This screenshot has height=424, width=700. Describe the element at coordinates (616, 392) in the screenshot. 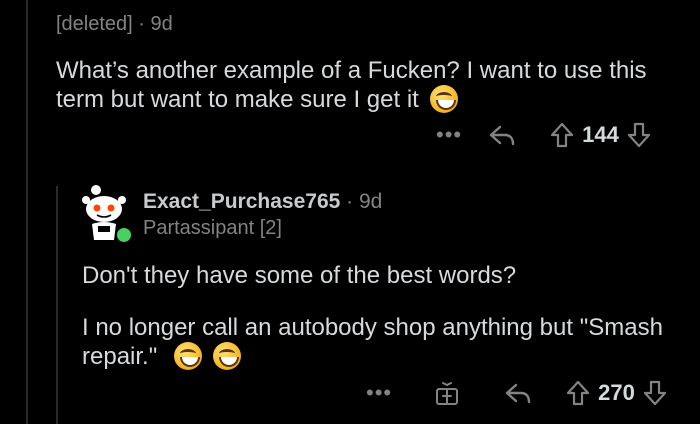

I see `vote-count: 270` at that location.